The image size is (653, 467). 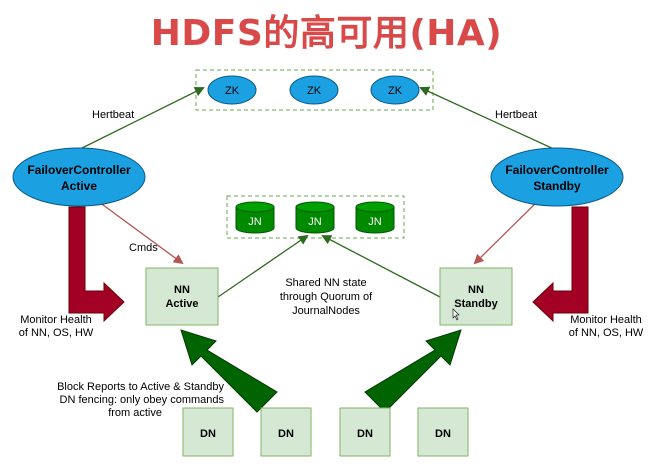 I want to click on failover-controller-active: FailoverController Active, so click(x=79, y=177).